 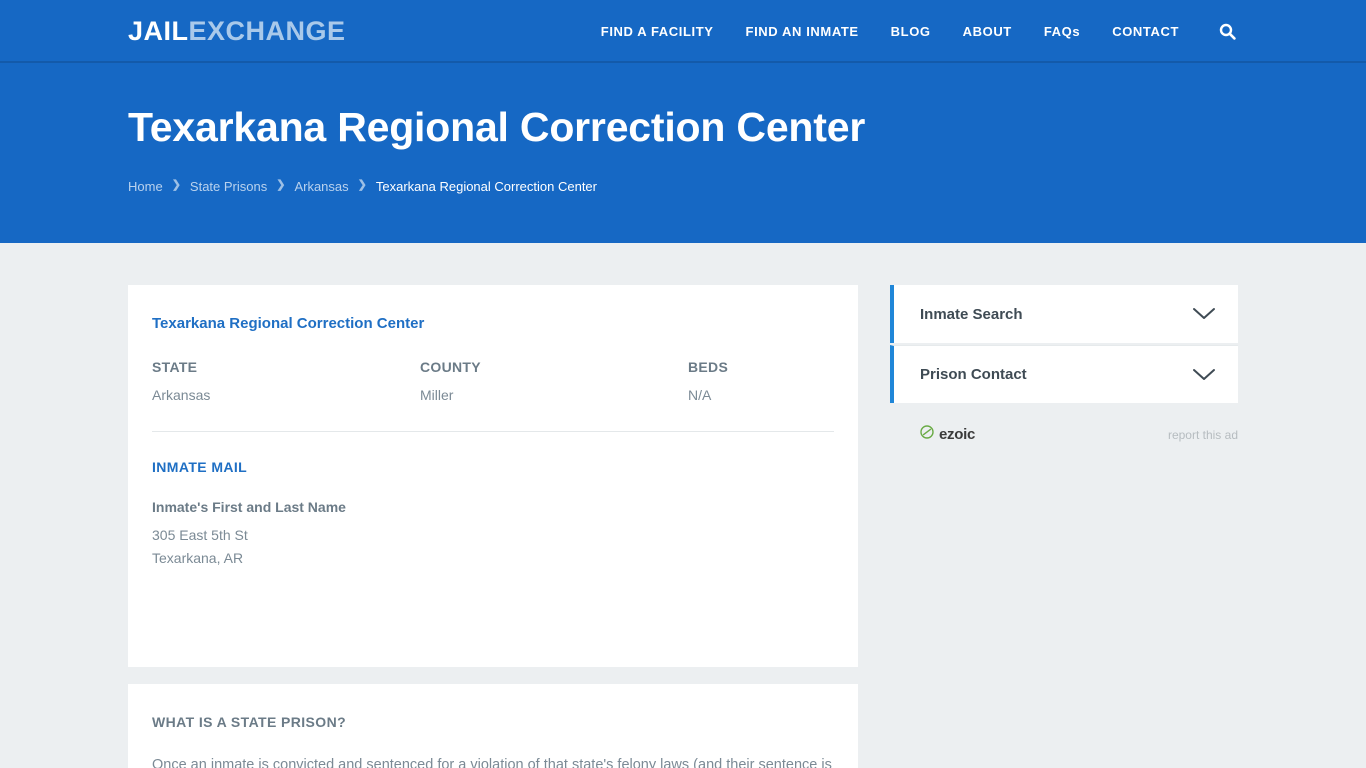 I want to click on stat-beds: BEDS N/A, so click(x=708, y=381).